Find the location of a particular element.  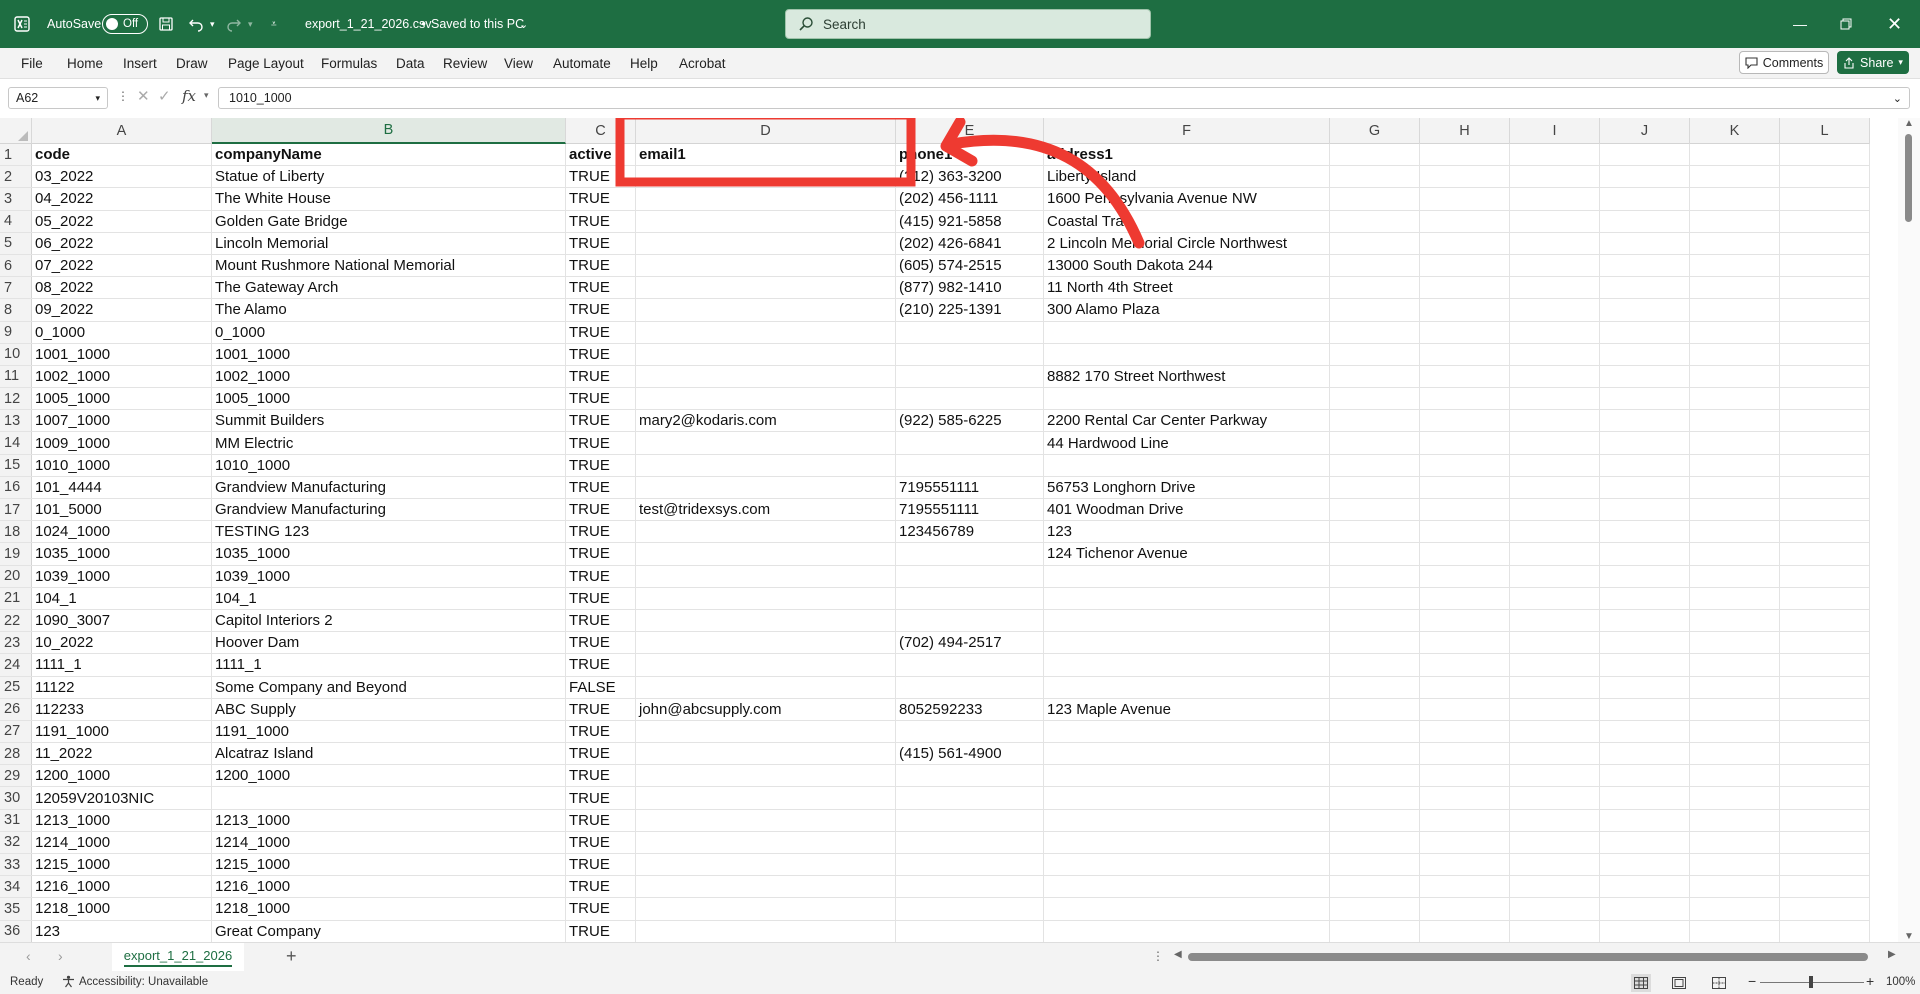

row-number: 26 is located at coordinates (16, 709).